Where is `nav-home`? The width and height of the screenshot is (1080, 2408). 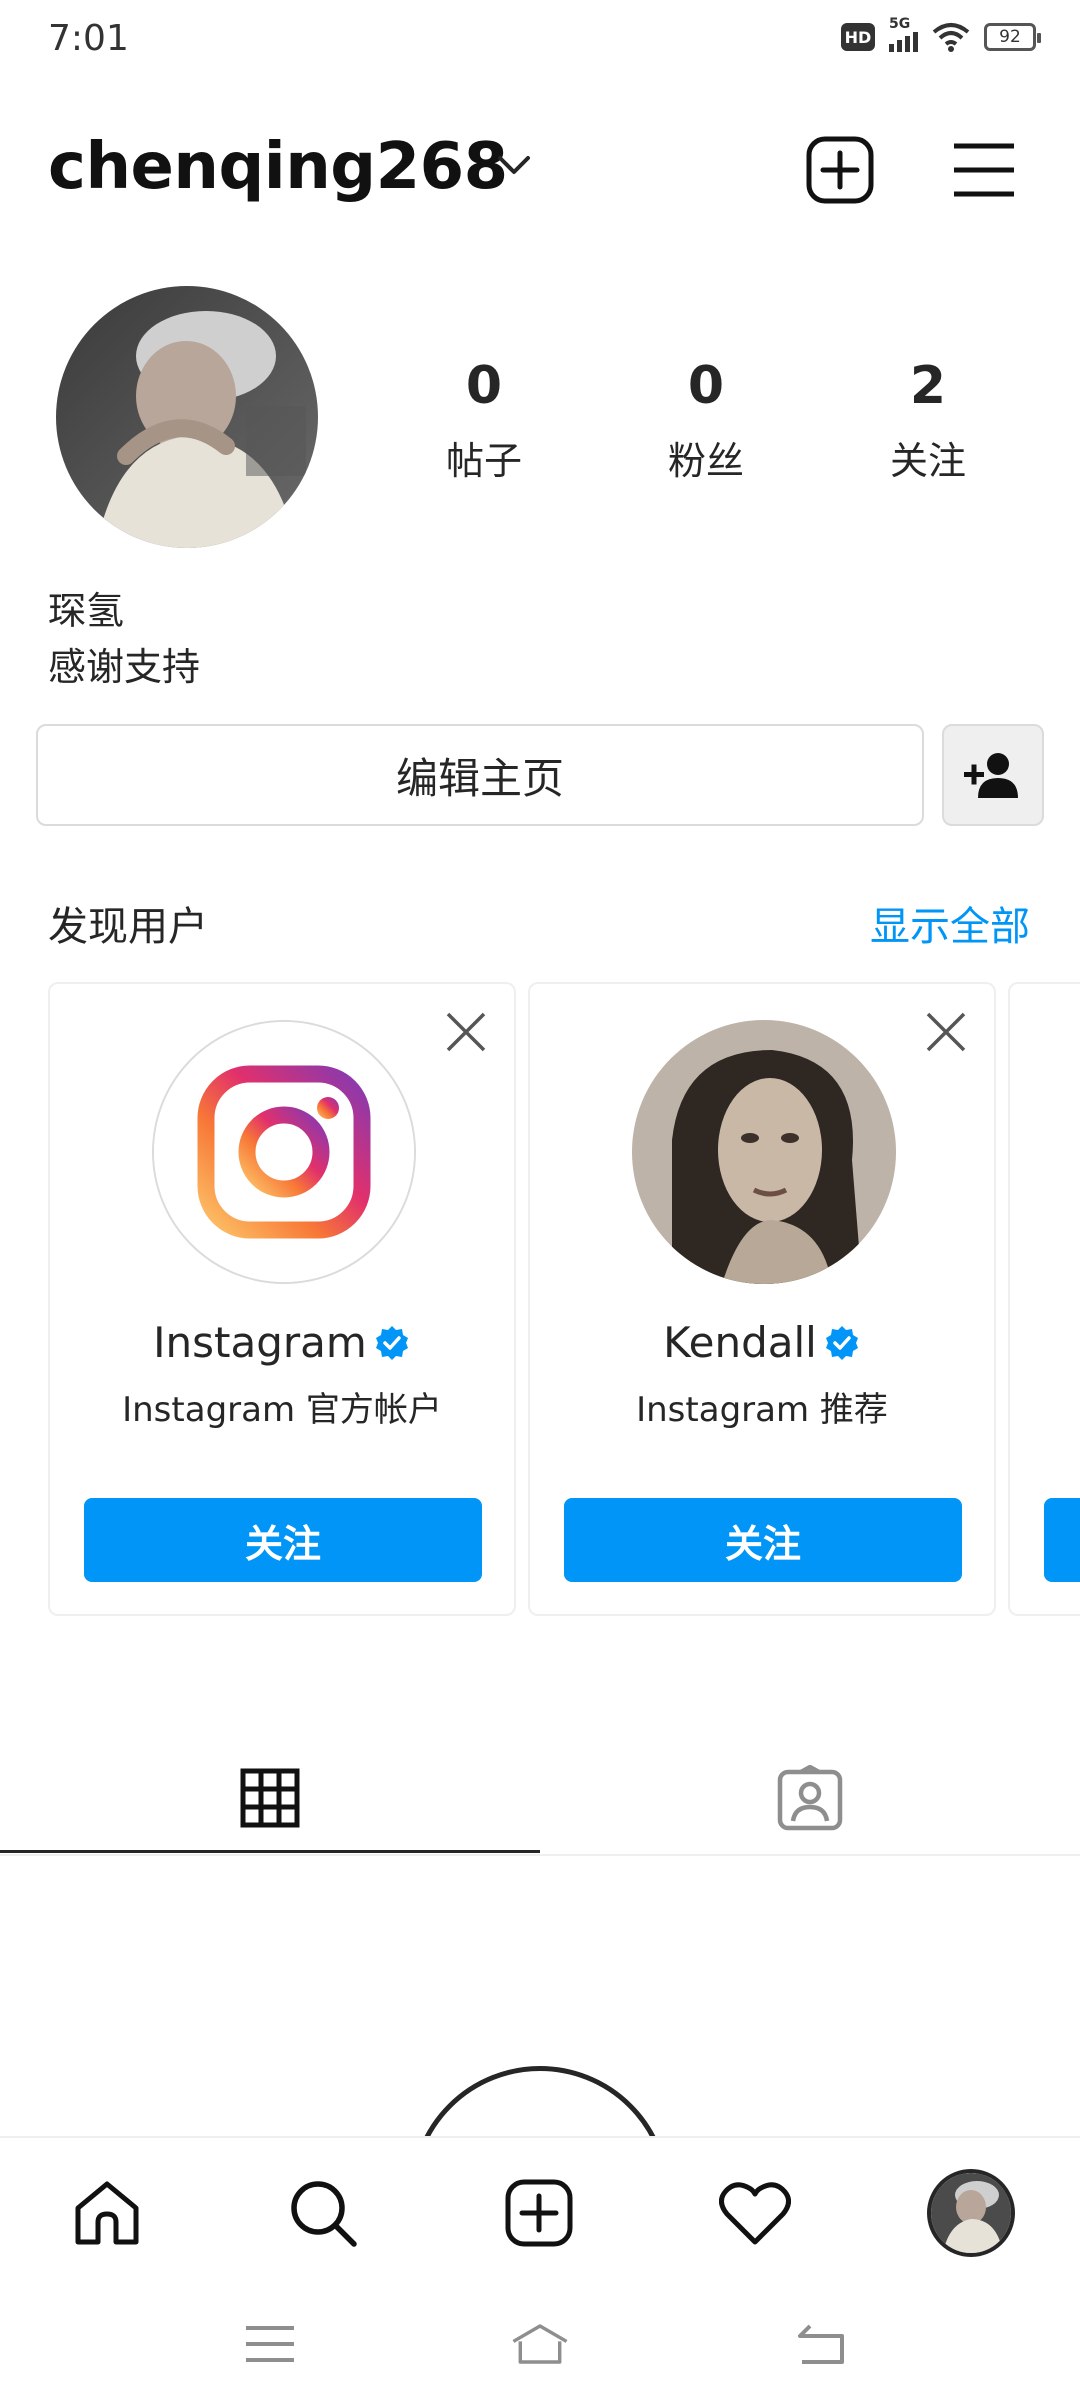 nav-home is located at coordinates (107, 2213).